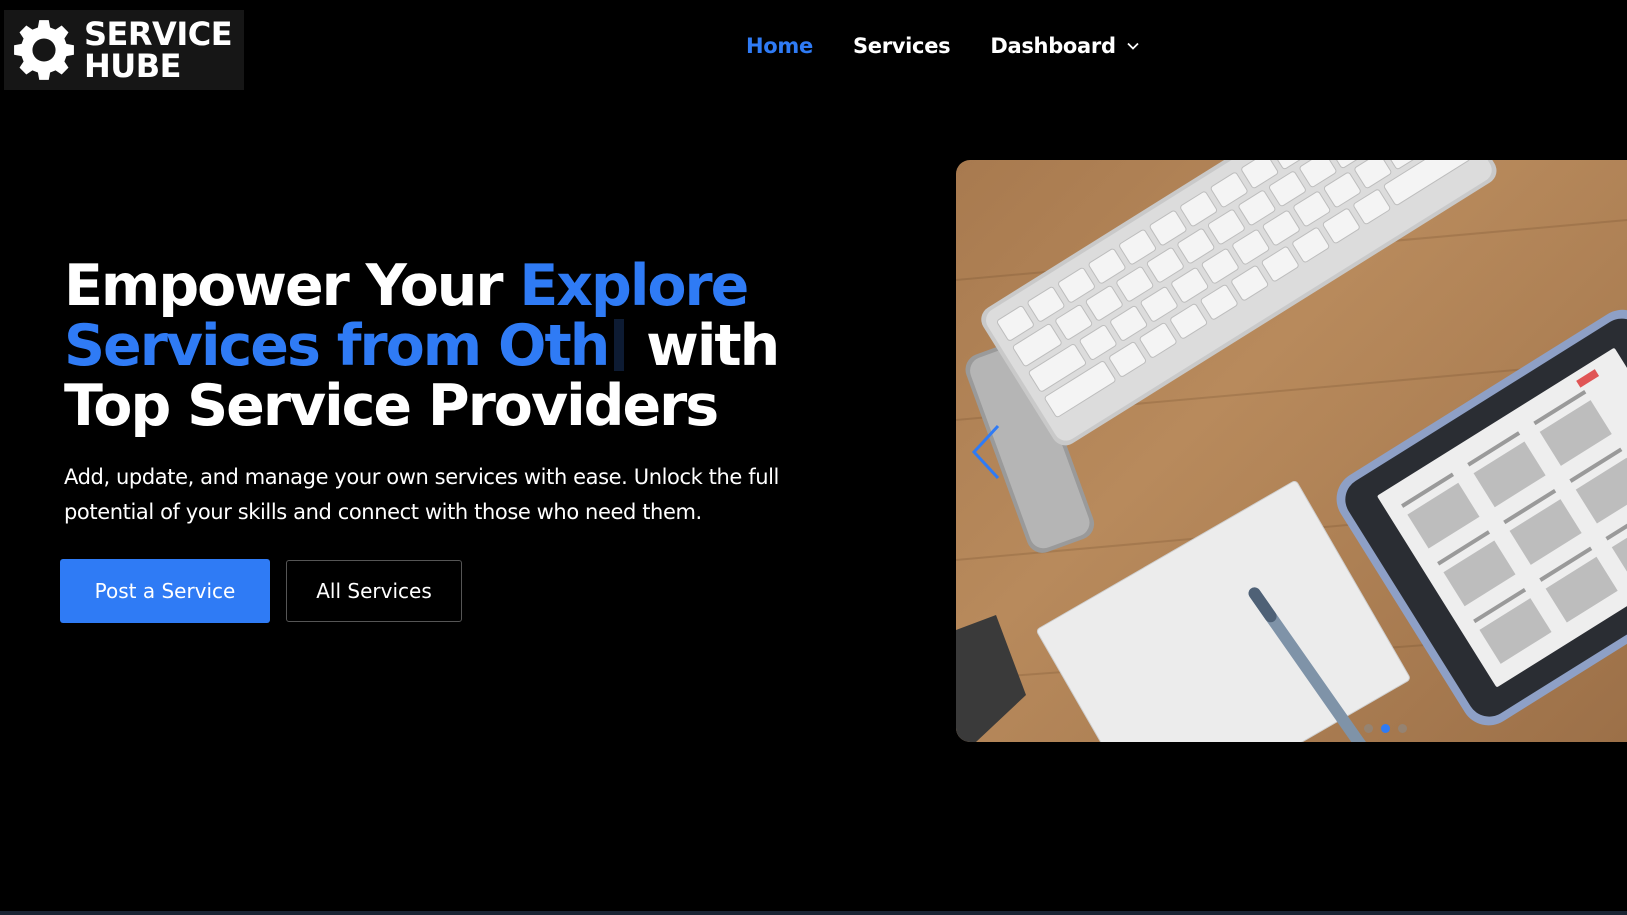 The image size is (1627, 915). I want to click on hero-title-line3: Top Service Providers, so click(391, 406).